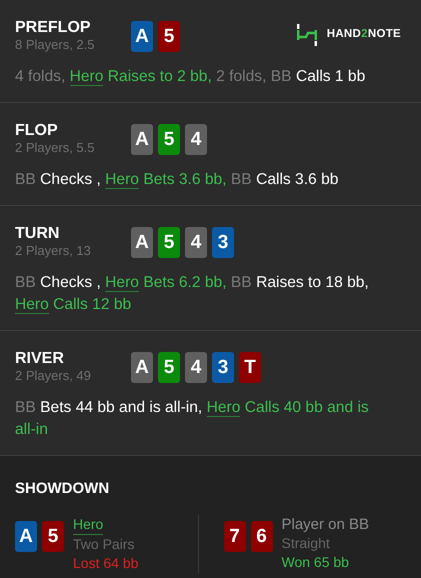  What do you see at coordinates (307, 35) in the screenshot?
I see `logo-icon` at bounding box center [307, 35].